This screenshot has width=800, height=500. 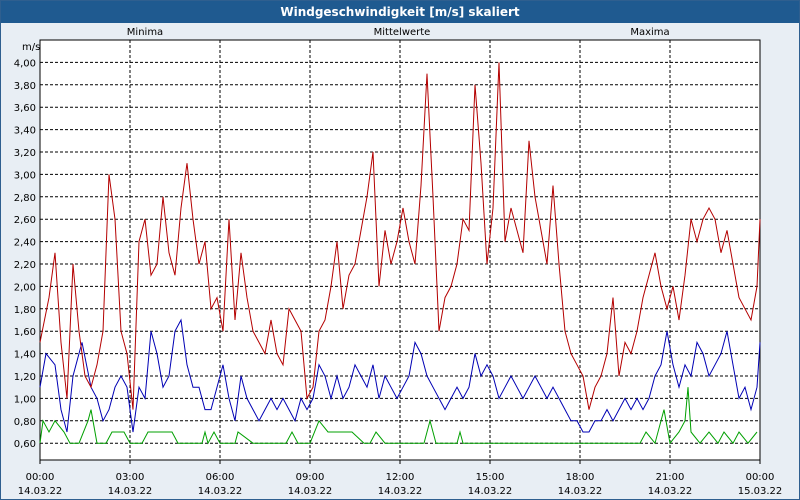 I want to click on x-tick-time: 15:00, so click(x=490, y=477).